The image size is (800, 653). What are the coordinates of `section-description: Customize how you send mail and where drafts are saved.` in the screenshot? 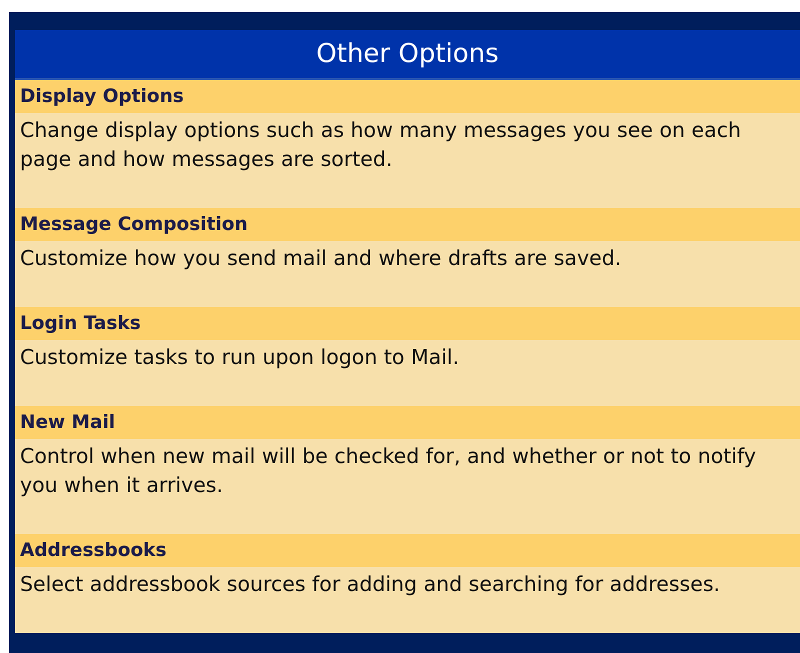 It's located at (321, 258).